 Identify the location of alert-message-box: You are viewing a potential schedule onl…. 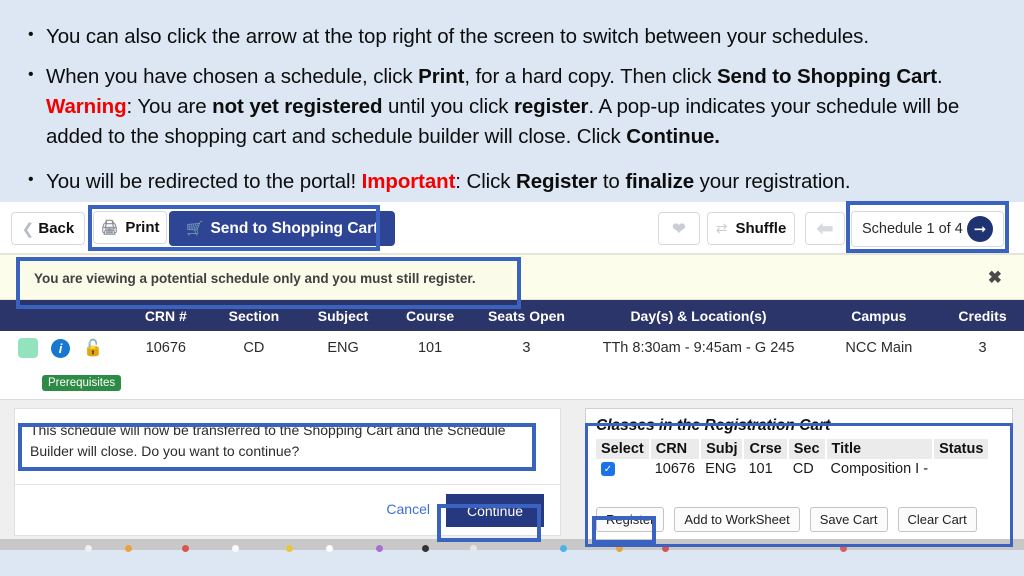
(267, 278).